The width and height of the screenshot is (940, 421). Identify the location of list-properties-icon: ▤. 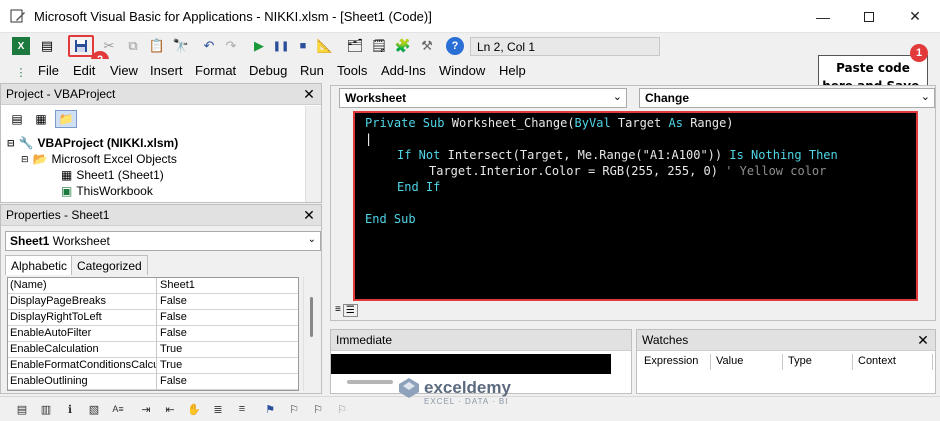
(22, 409).